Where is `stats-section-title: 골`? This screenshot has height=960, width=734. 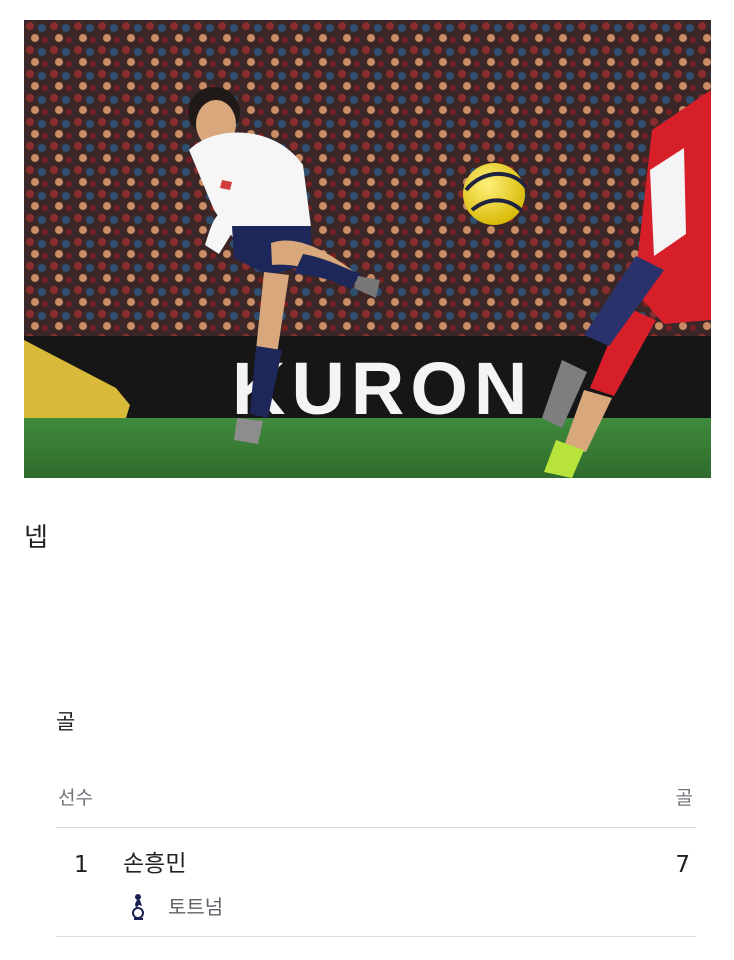 stats-section-title: 골 is located at coordinates (66, 722).